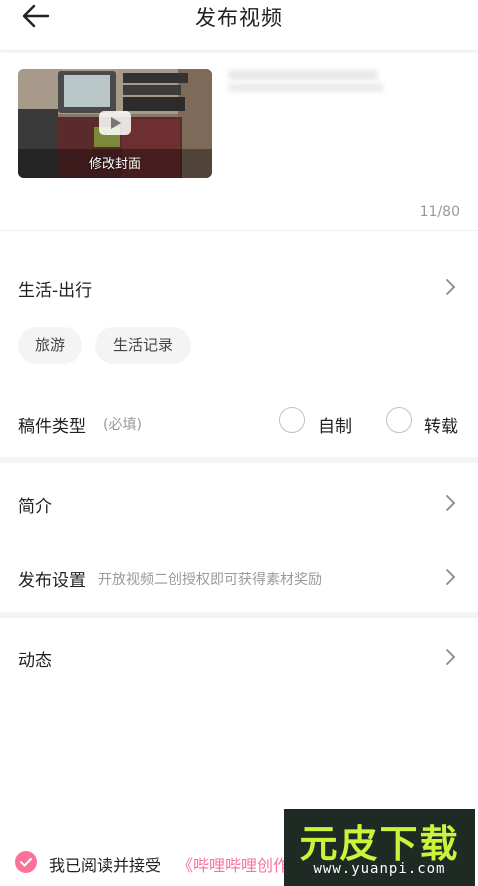 This screenshot has width=478, height=886. What do you see at coordinates (239, 18) in the screenshot?
I see `page-title: 发布视频` at bounding box center [239, 18].